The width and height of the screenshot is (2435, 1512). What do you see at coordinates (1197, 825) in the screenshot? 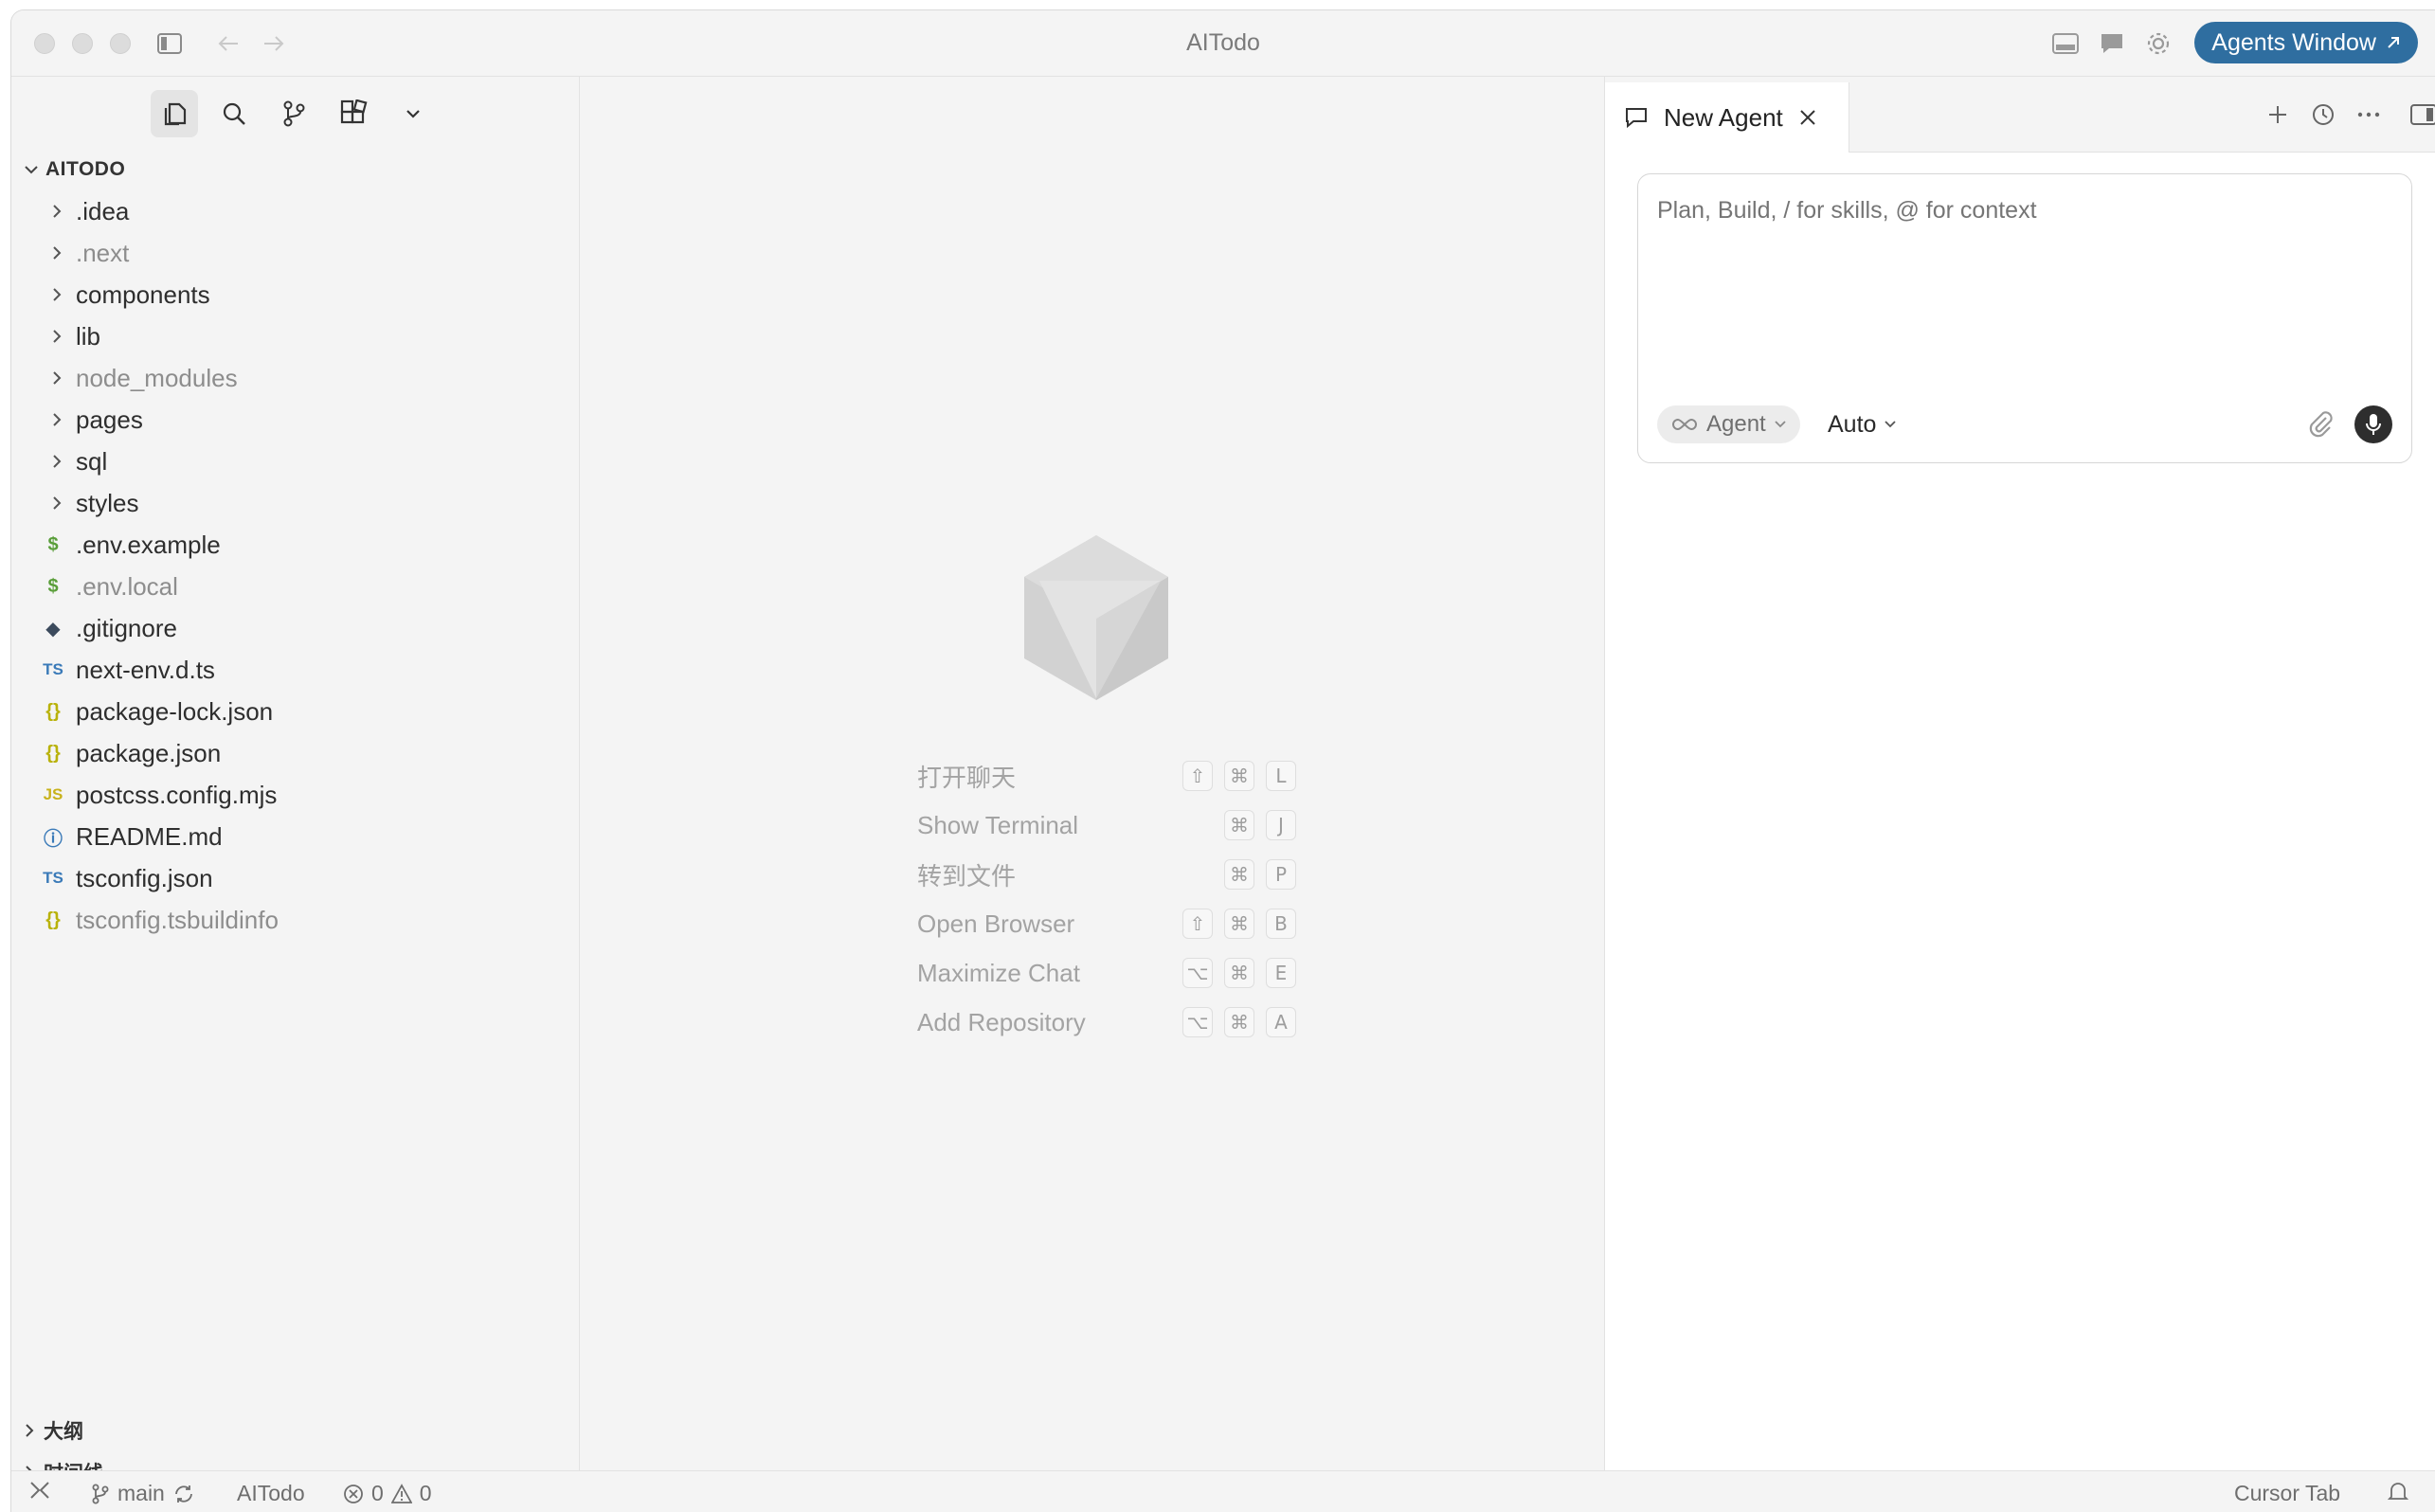
I see `keycap` at bounding box center [1197, 825].